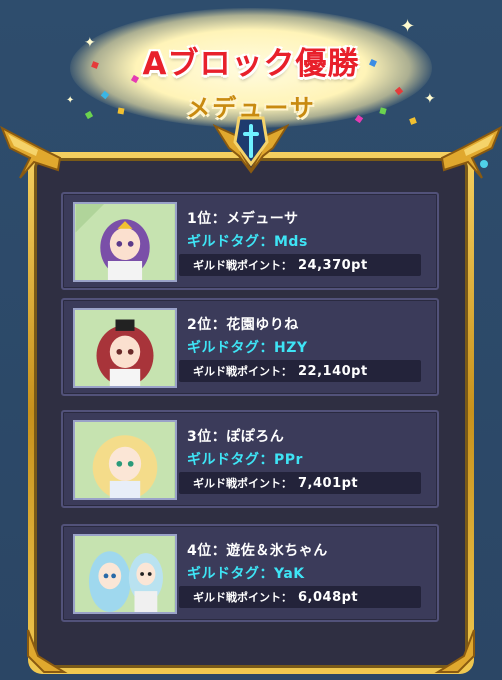 The width and height of the screenshot is (502, 680). I want to click on guild-tag: ギルドタグ：Mds, so click(247, 242).